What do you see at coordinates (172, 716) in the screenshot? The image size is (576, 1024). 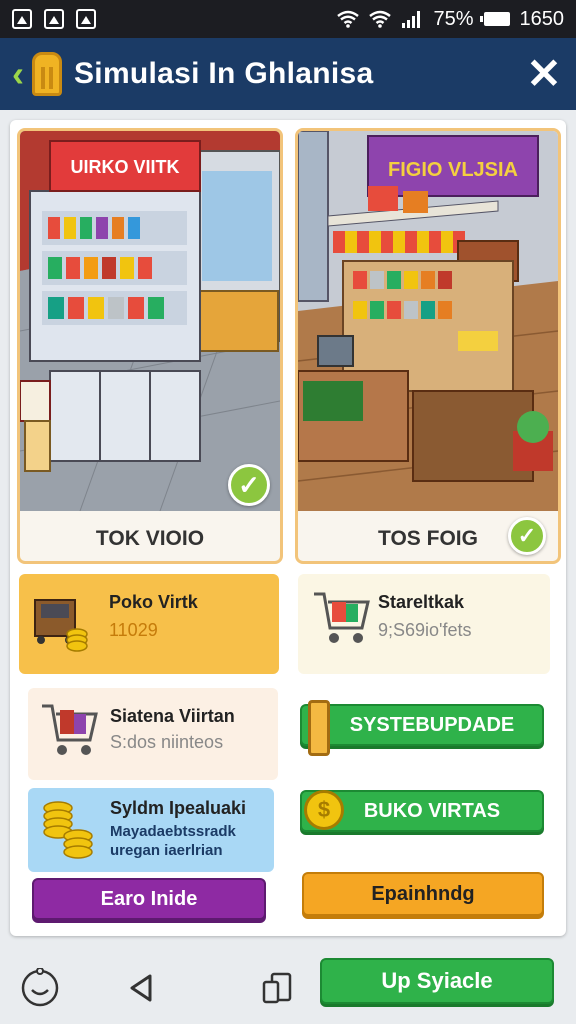 I see `tile-siatena-title: Siatena Viirtan` at bounding box center [172, 716].